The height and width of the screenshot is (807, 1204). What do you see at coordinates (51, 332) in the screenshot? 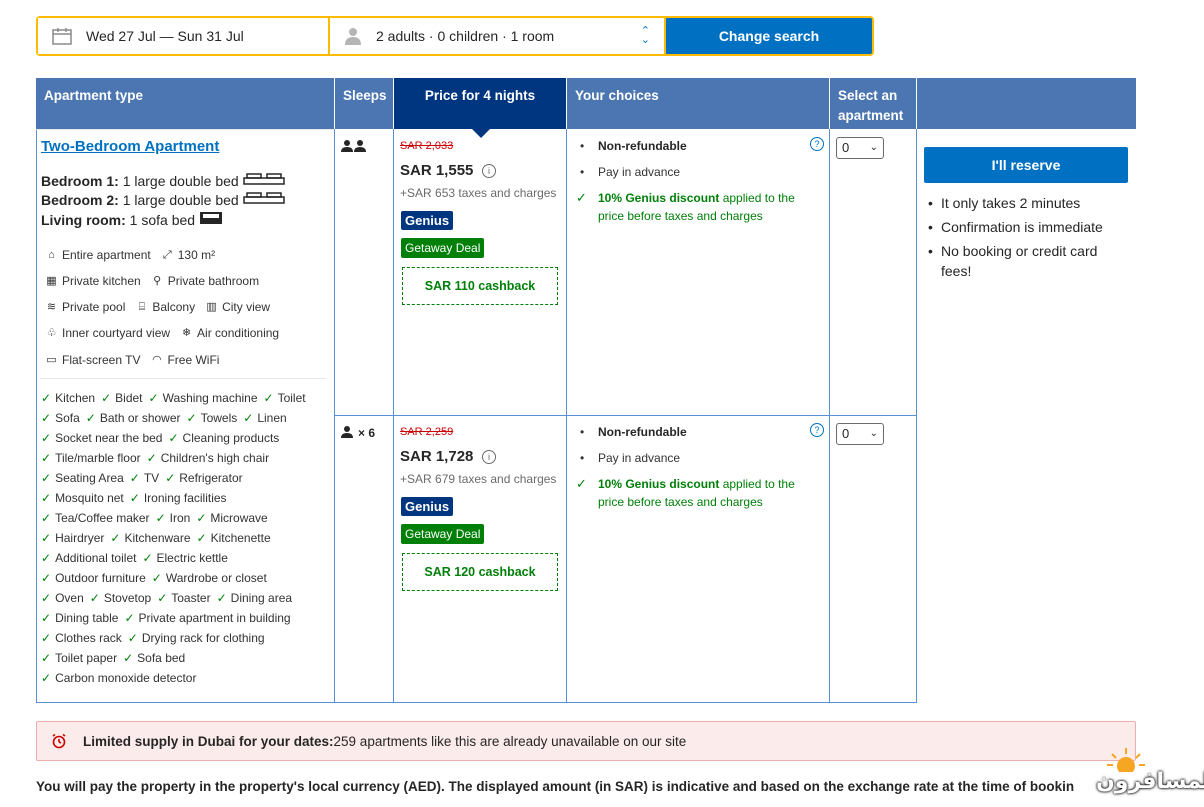
I see `tree-icon: ♧` at bounding box center [51, 332].